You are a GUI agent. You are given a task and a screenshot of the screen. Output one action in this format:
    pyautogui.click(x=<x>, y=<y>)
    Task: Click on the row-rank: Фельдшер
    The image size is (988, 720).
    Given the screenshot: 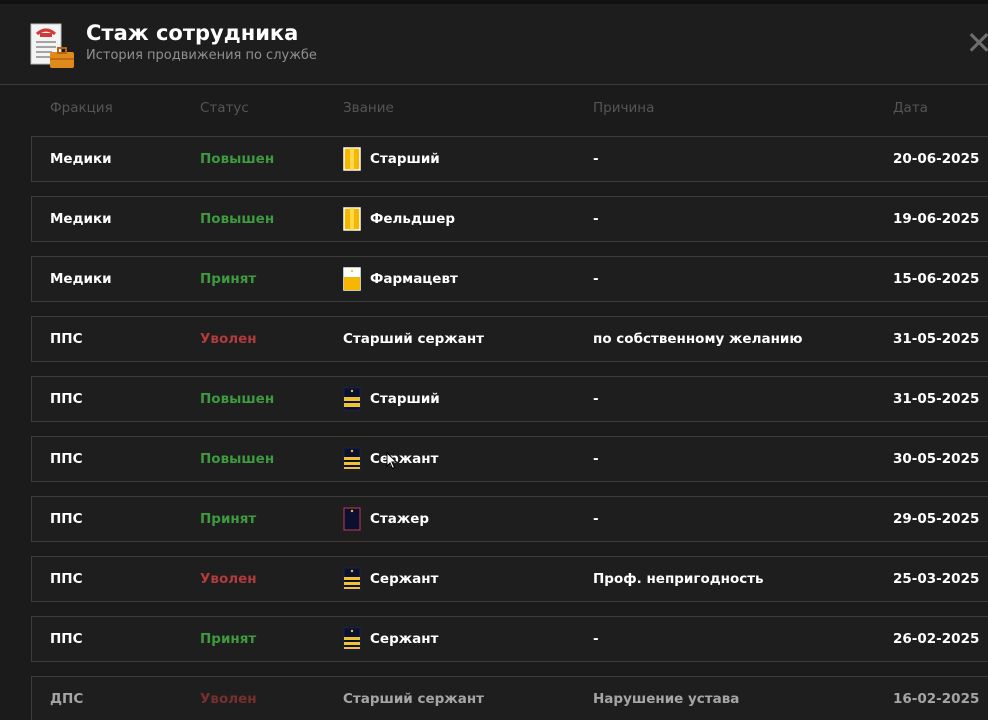 What is the action you would take?
    pyautogui.click(x=399, y=219)
    